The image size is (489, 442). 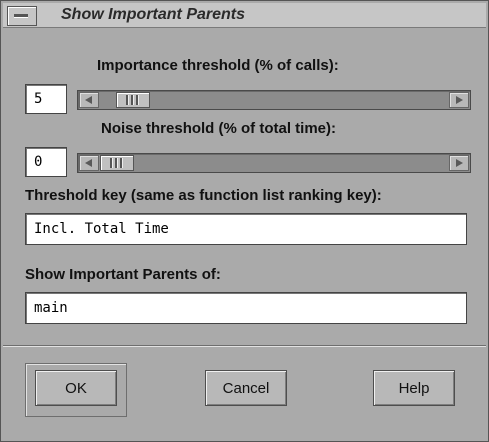 I want to click on ok-button: OK, so click(x=76, y=388).